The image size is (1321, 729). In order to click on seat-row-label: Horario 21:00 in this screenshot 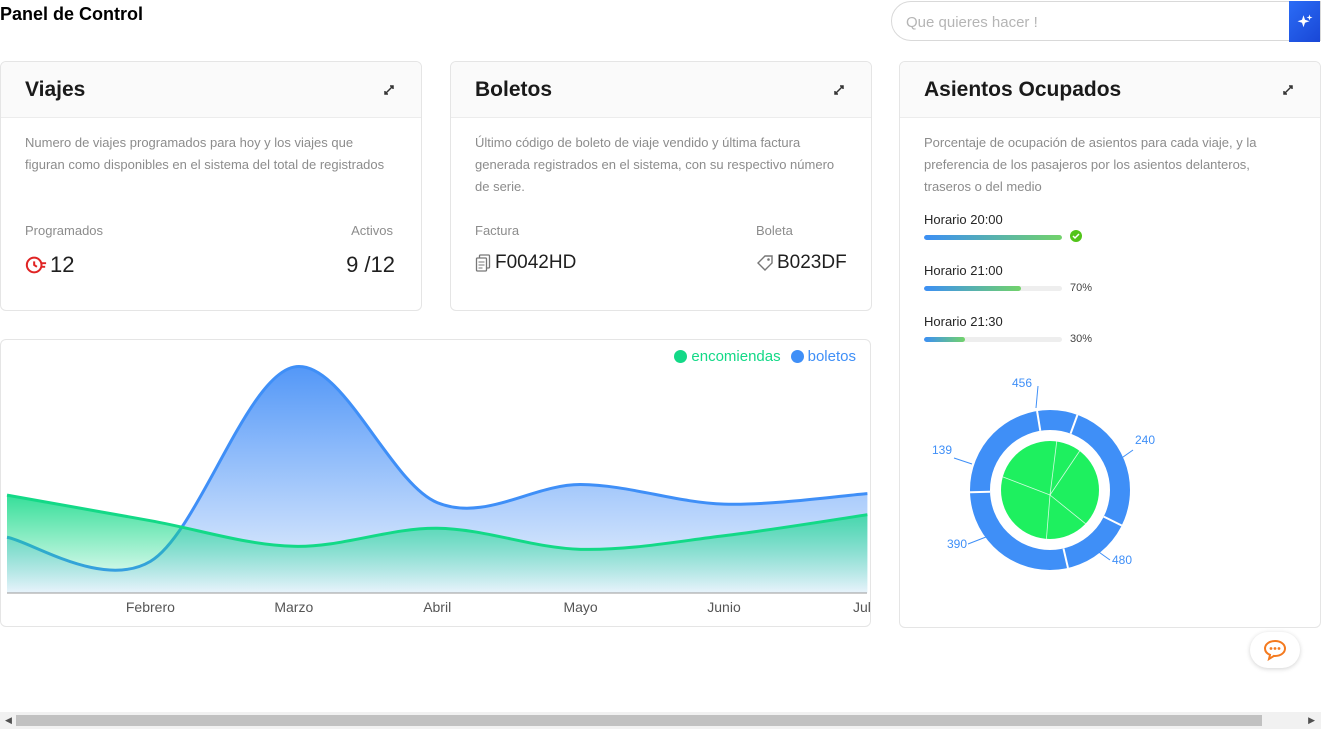, I will do `click(963, 270)`.